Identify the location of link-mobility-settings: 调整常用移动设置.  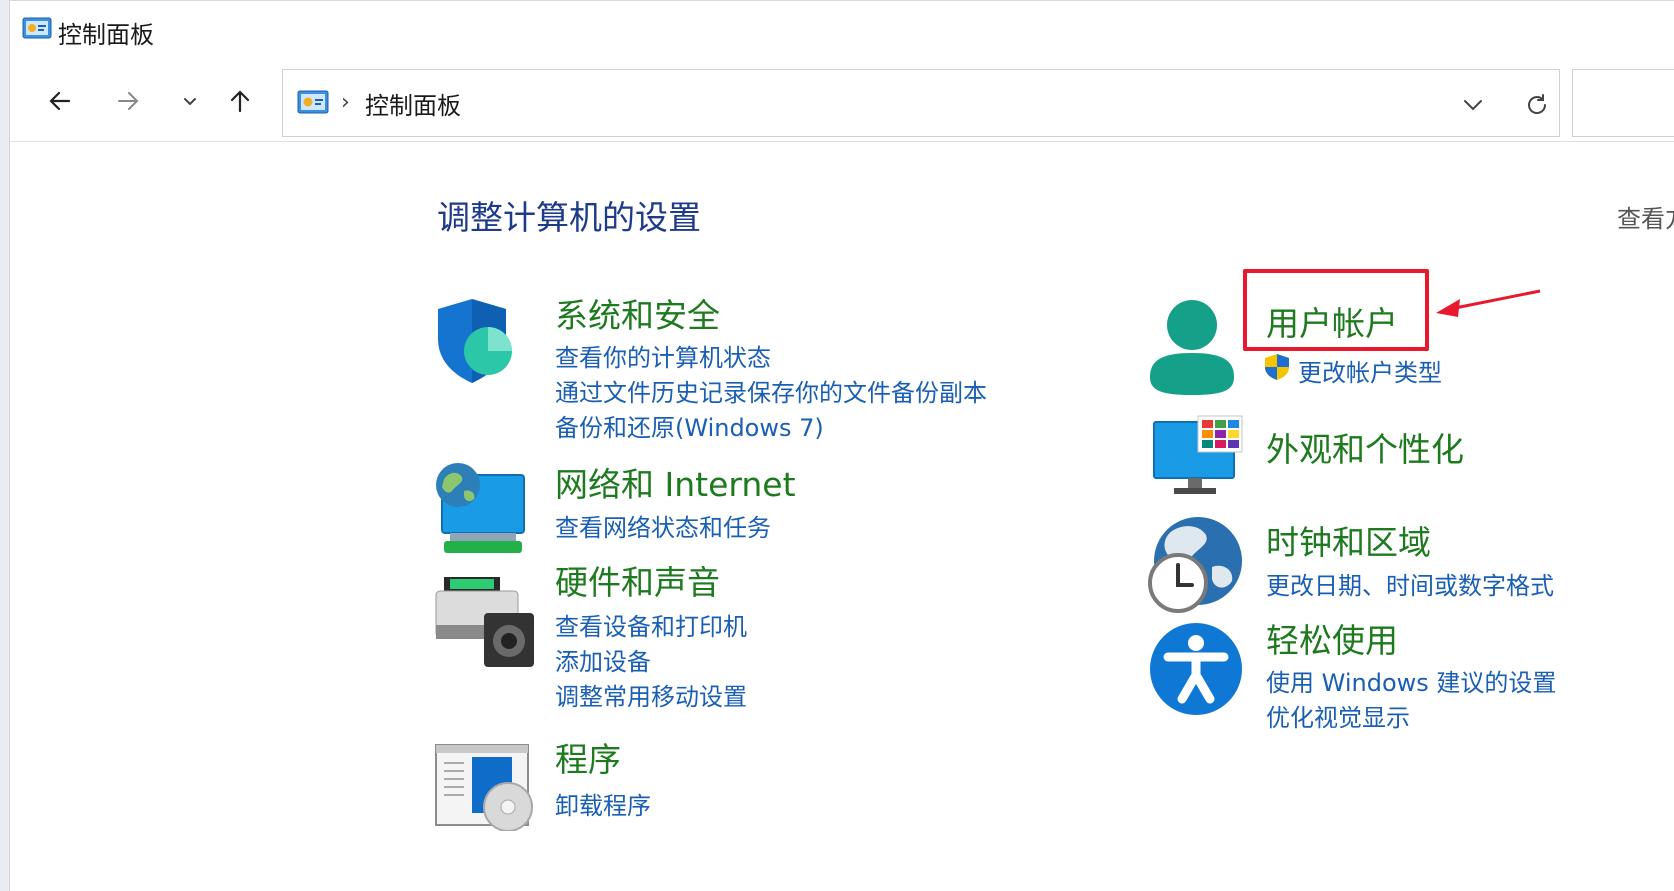
(651, 694).